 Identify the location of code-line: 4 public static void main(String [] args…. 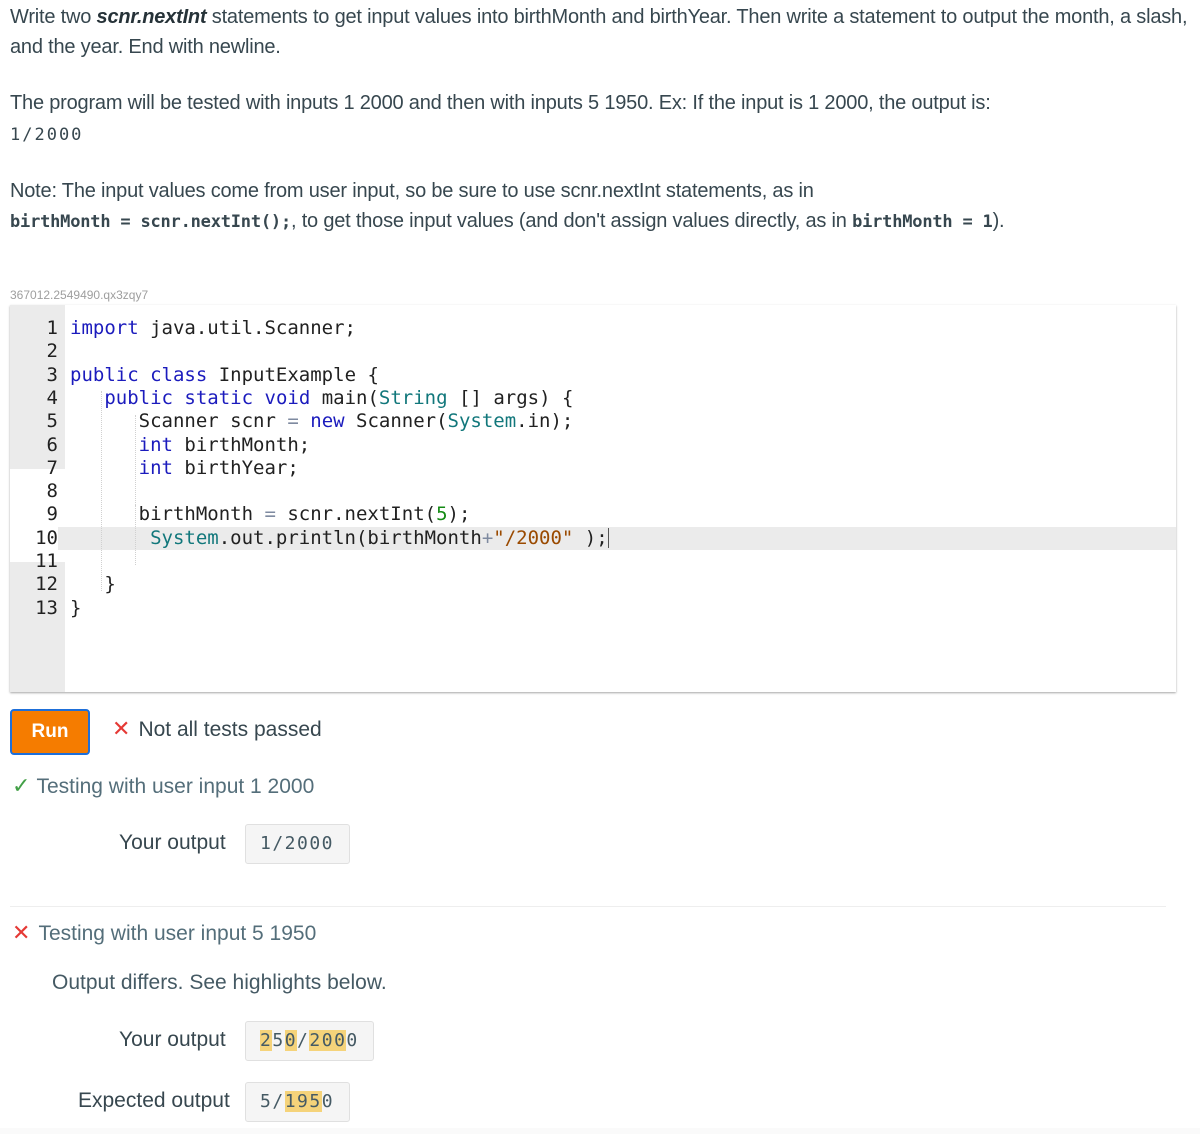
(593, 398).